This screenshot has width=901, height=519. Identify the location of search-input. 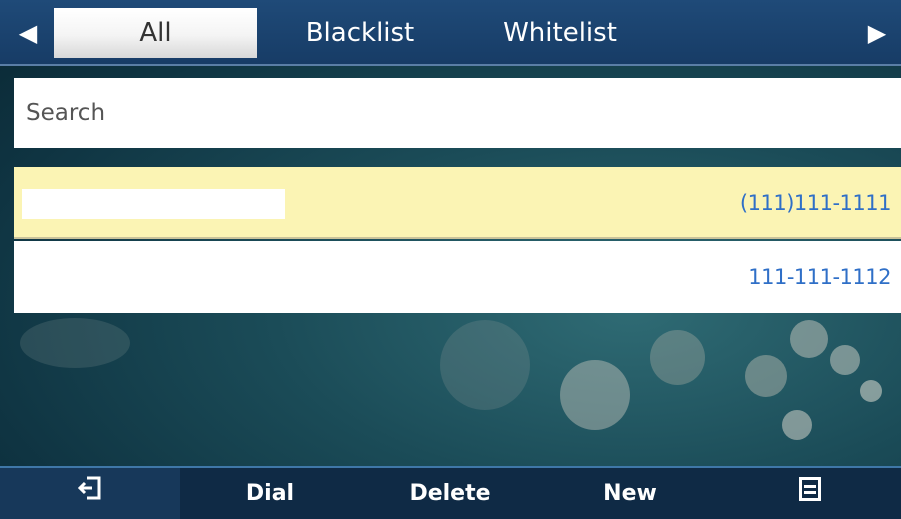
(457, 113).